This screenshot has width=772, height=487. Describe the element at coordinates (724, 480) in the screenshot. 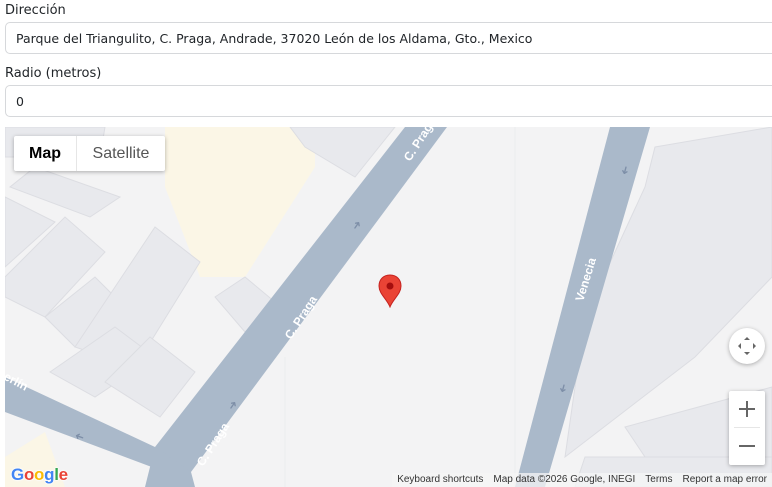

I see `report-error-link: Report a map error` at that location.